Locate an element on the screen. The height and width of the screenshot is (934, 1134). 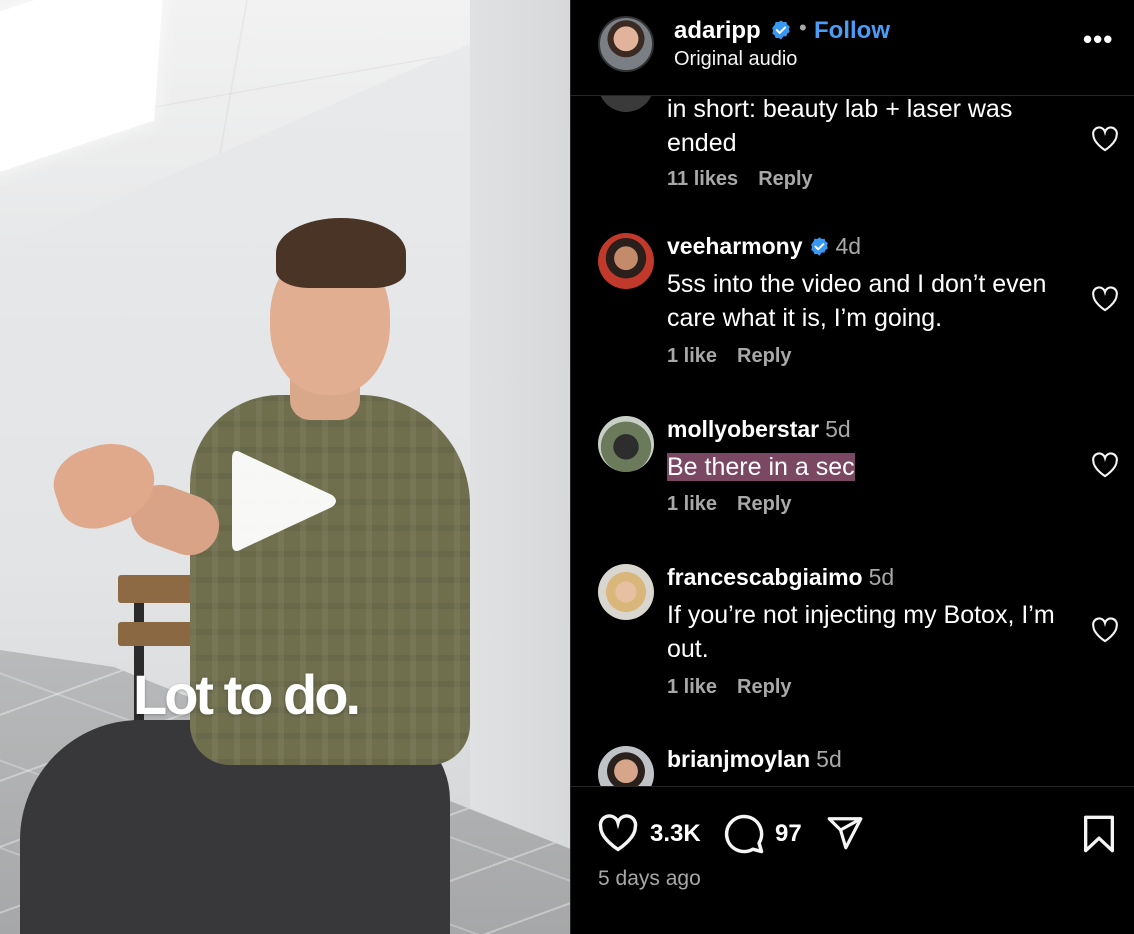
comment-likes: 11 likes is located at coordinates (702, 179).